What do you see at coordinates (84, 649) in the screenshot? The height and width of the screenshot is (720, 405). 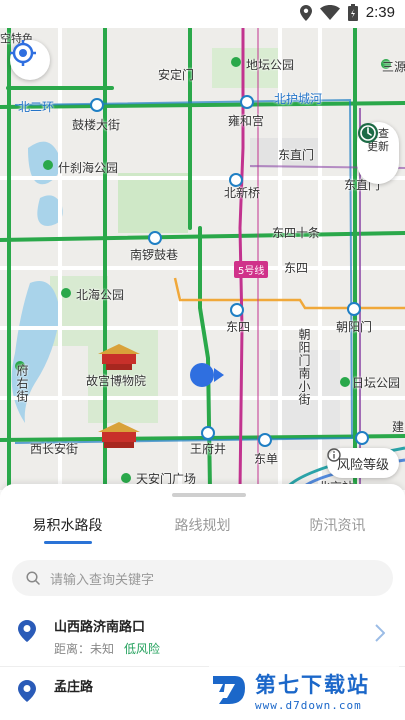 I see `distance-text: 距离：未知` at bounding box center [84, 649].